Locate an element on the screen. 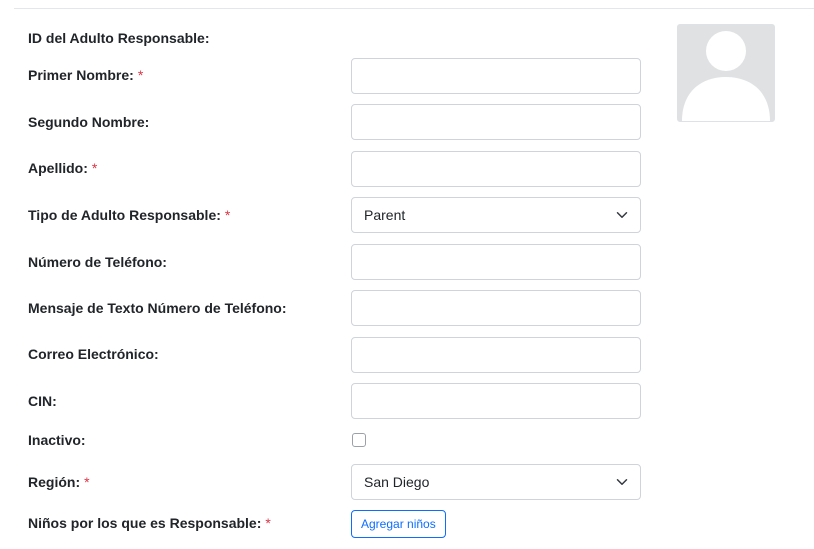 The image size is (814, 549). inactive-label: Inactivo: is located at coordinates (57, 440).